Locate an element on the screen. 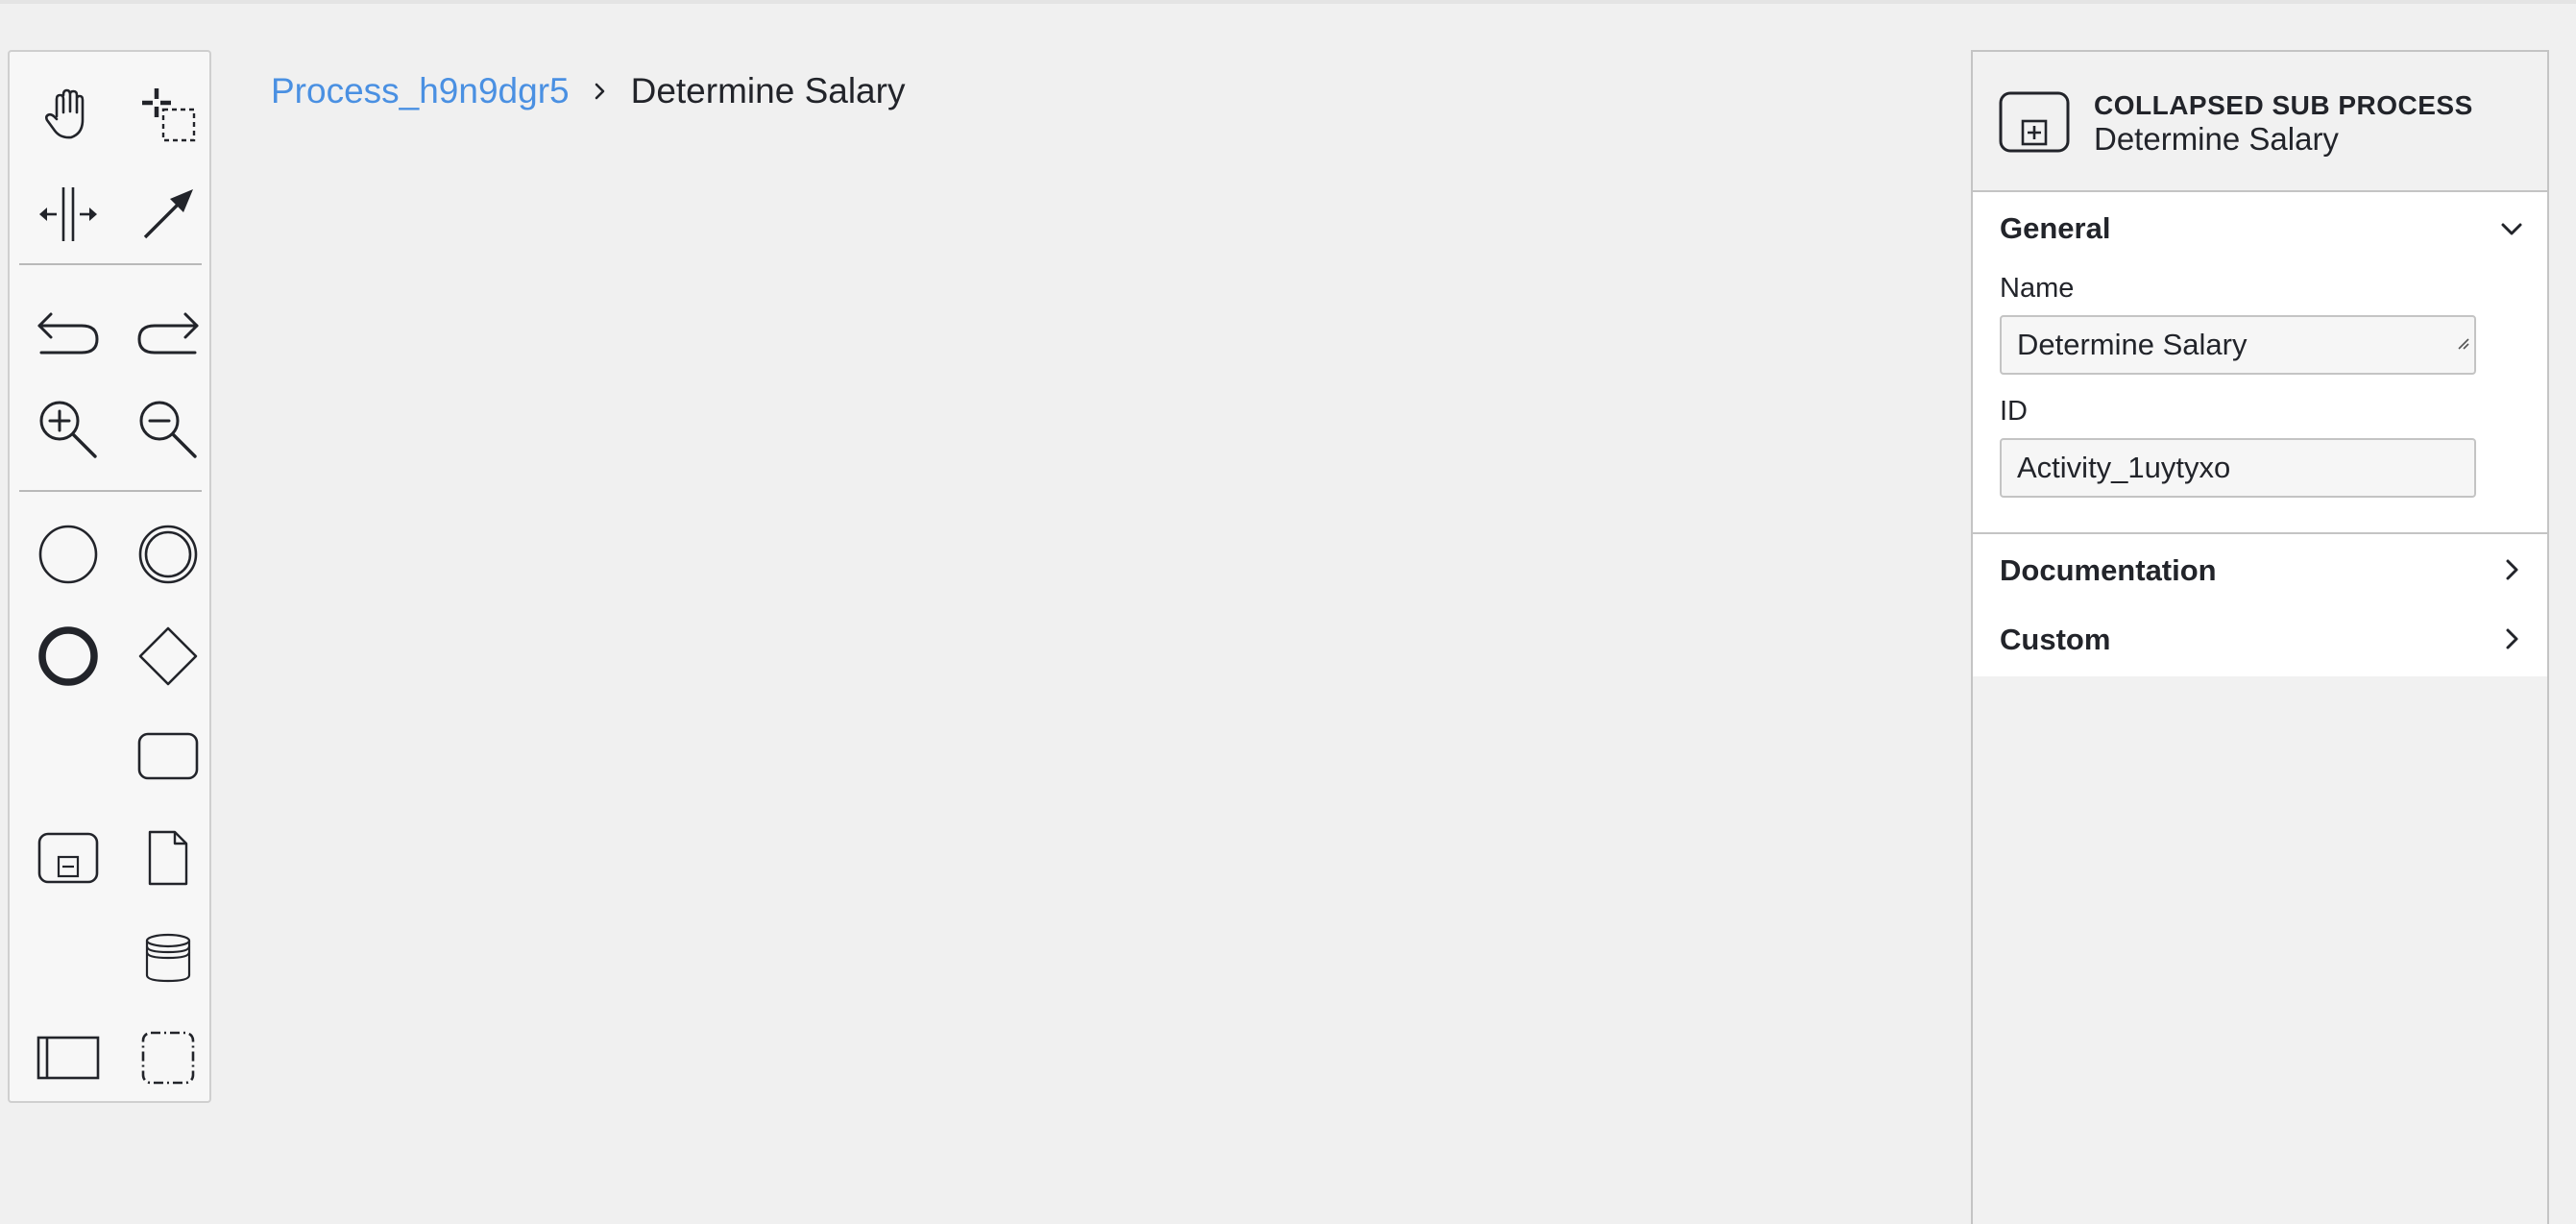 The width and height of the screenshot is (2576, 1224). data-object-icon is located at coordinates (168, 858).